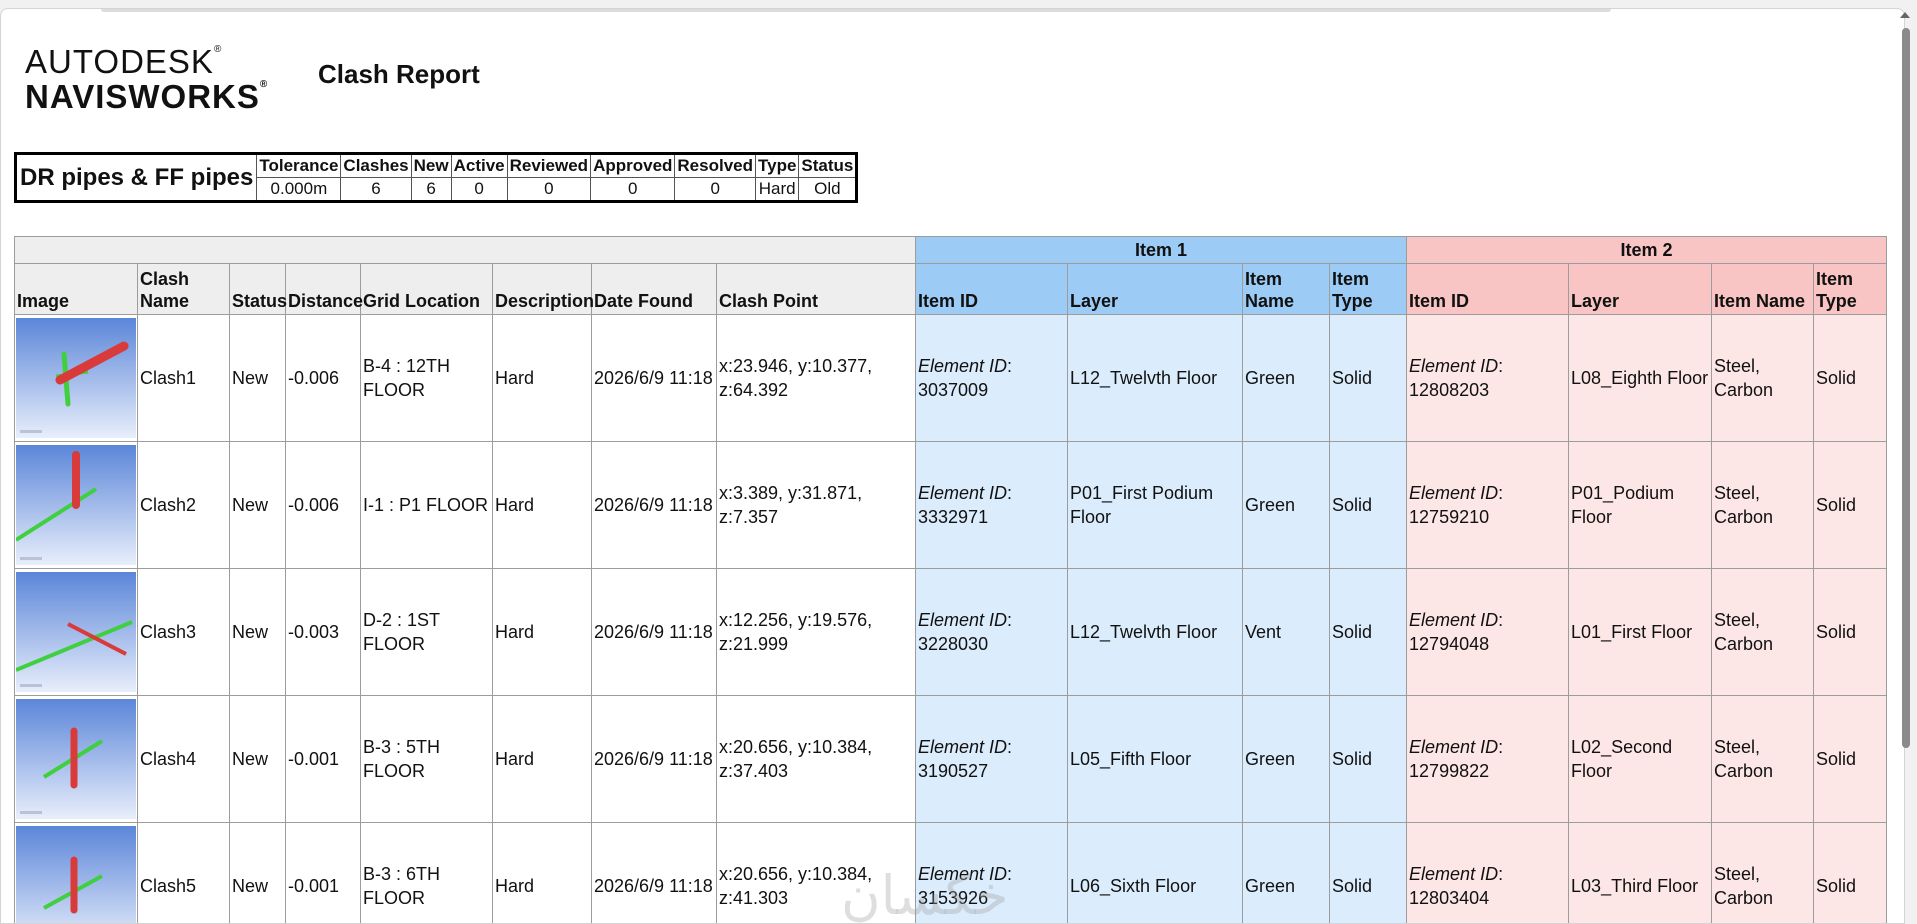 The image size is (1917, 924). I want to click on summary-value: Hard, so click(777, 190).